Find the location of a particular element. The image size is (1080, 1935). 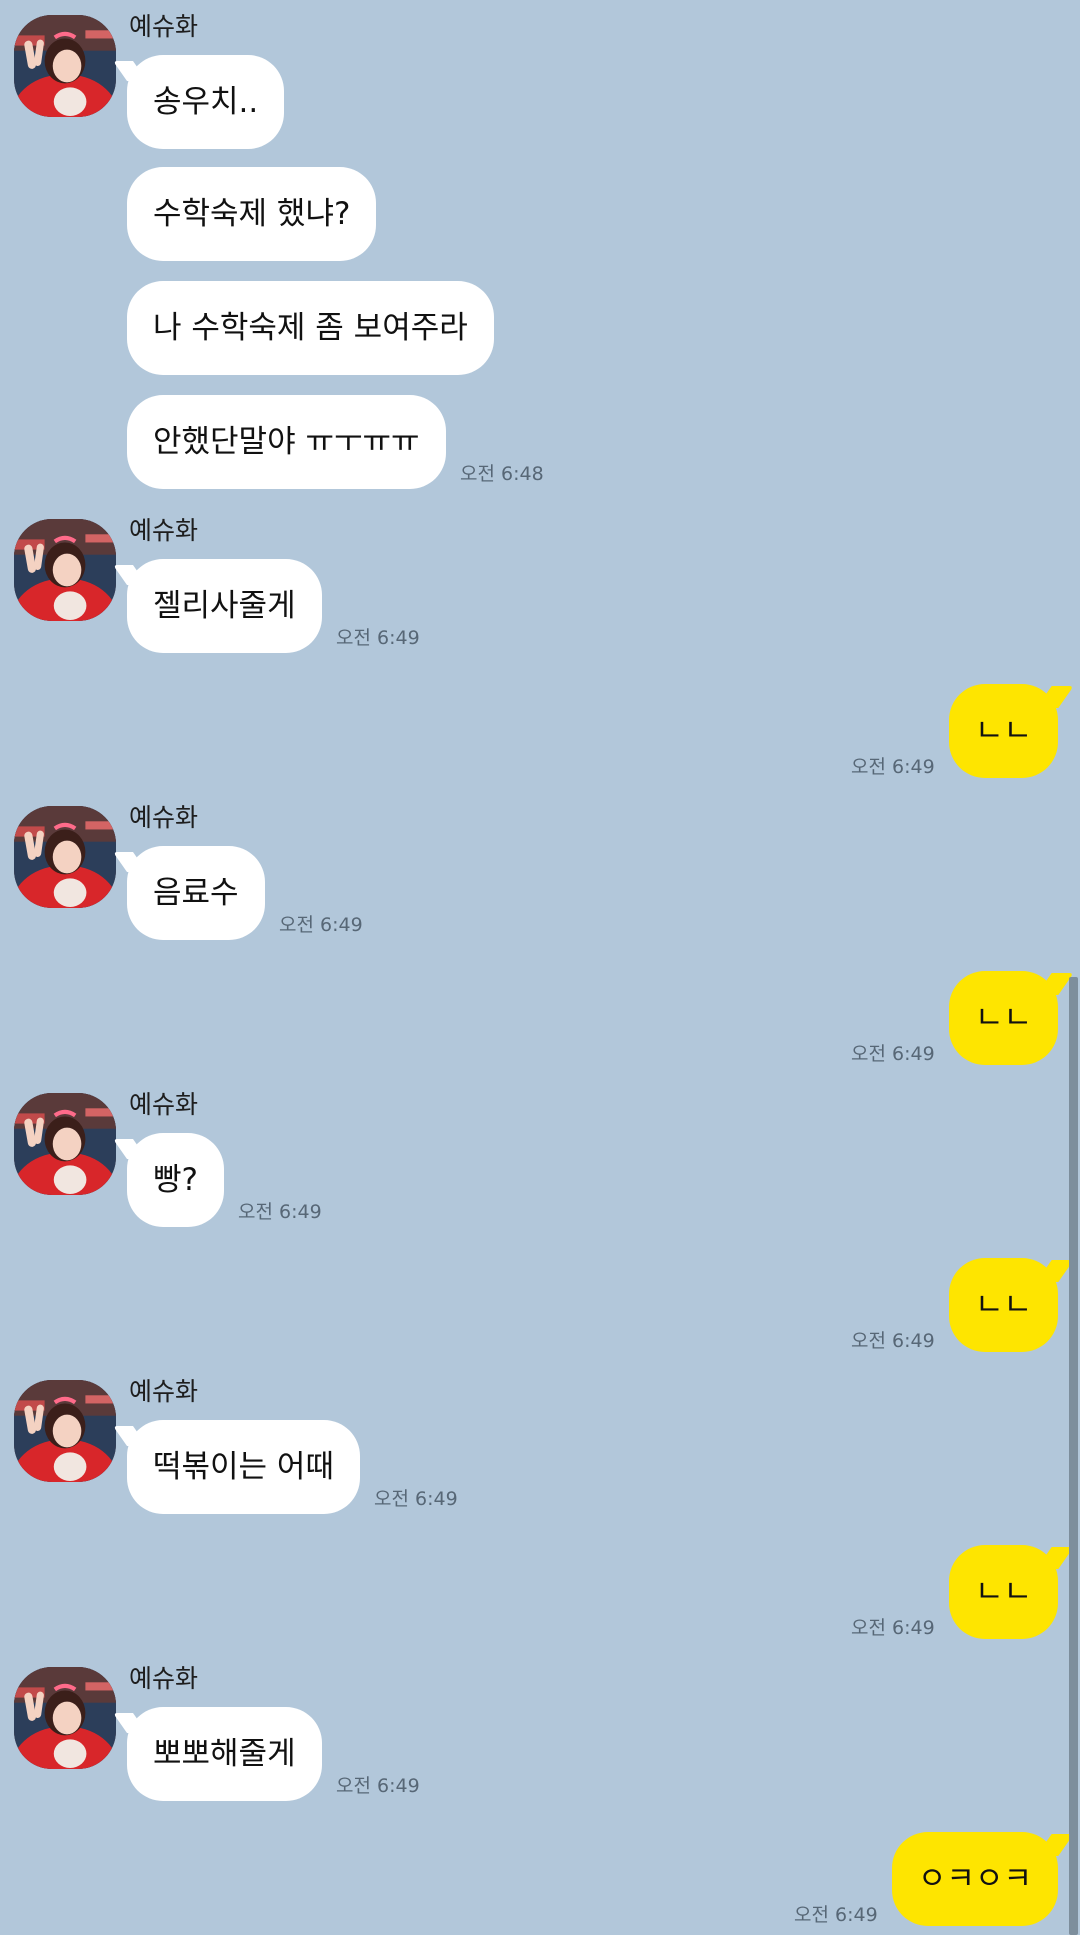

incoming-message-bubble: 빵? is located at coordinates (175, 1180).